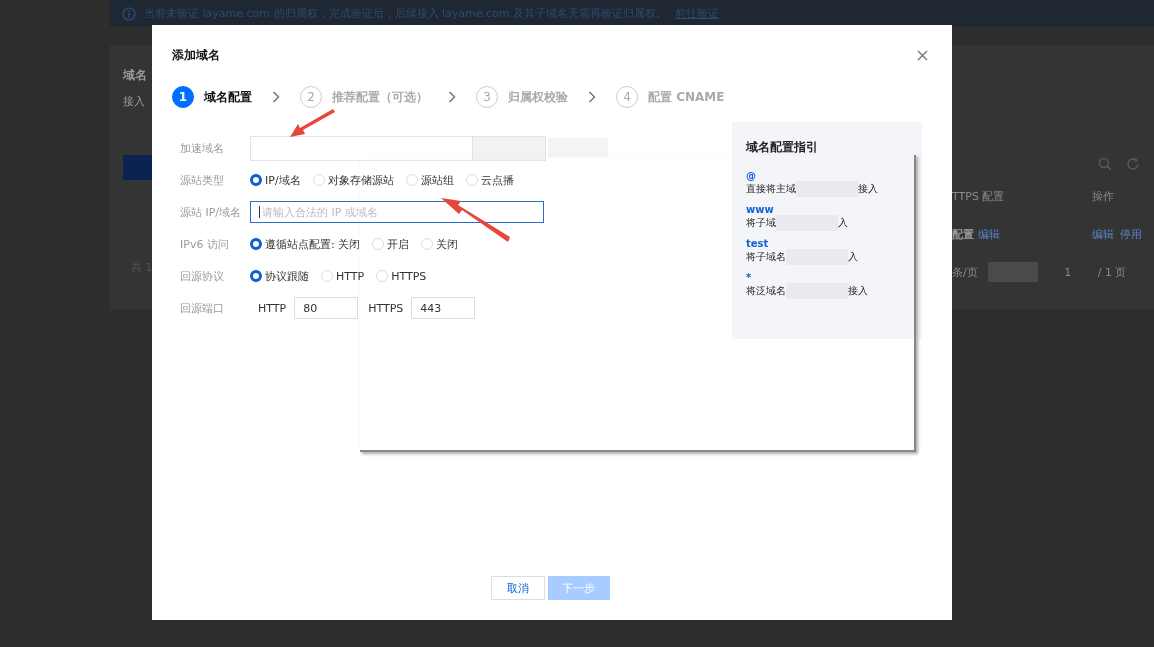 Image resolution: width=1154 pixels, height=647 pixels. What do you see at coordinates (429, 180) in the screenshot?
I see `radio-option: 源站组` at bounding box center [429, 180].